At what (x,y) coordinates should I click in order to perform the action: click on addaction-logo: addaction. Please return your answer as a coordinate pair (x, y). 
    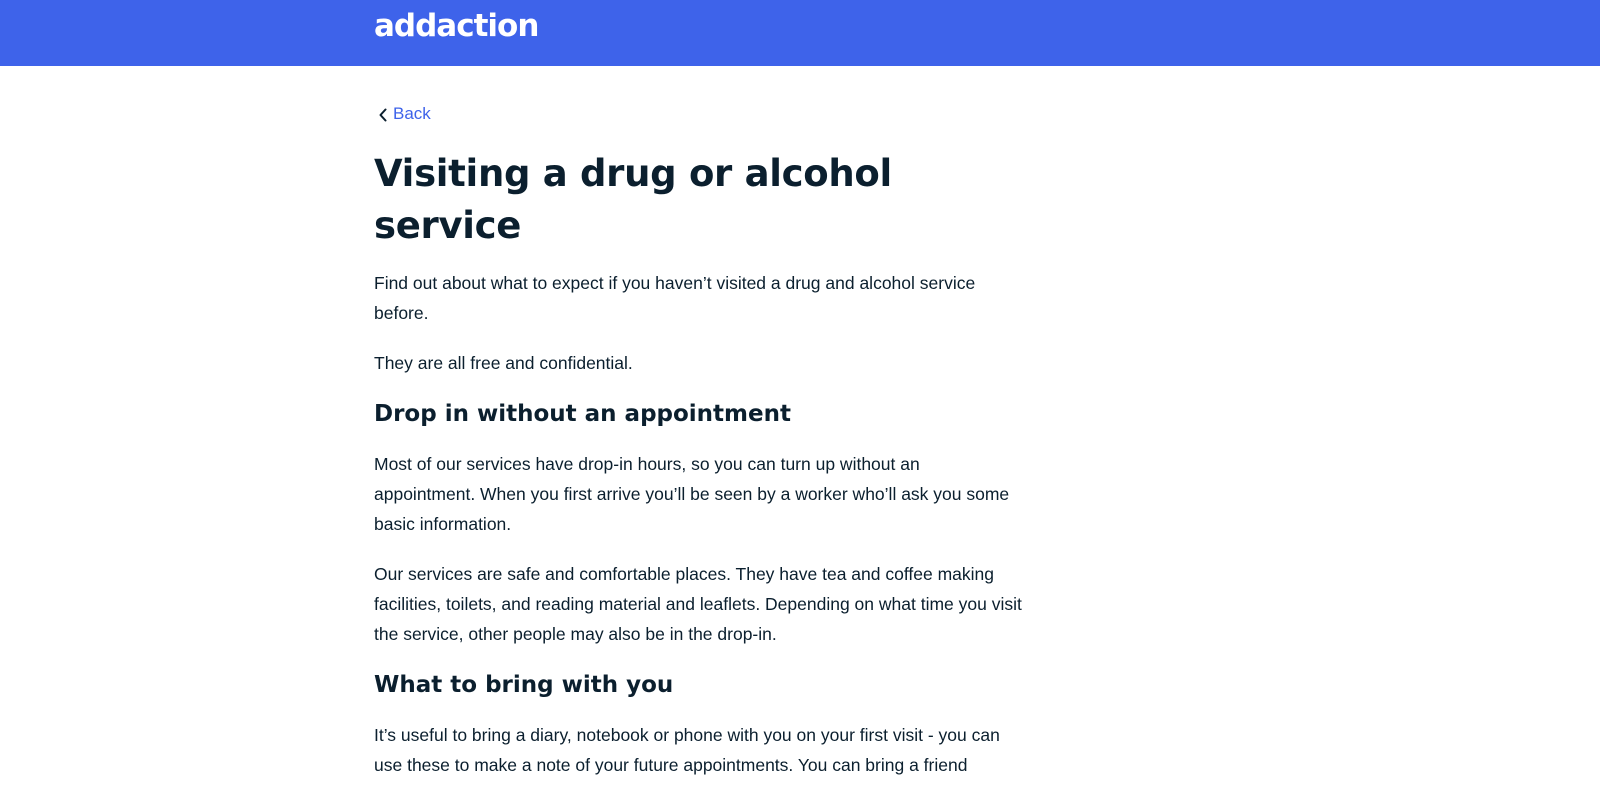
    Looking at the image, I should click on (456, 26).